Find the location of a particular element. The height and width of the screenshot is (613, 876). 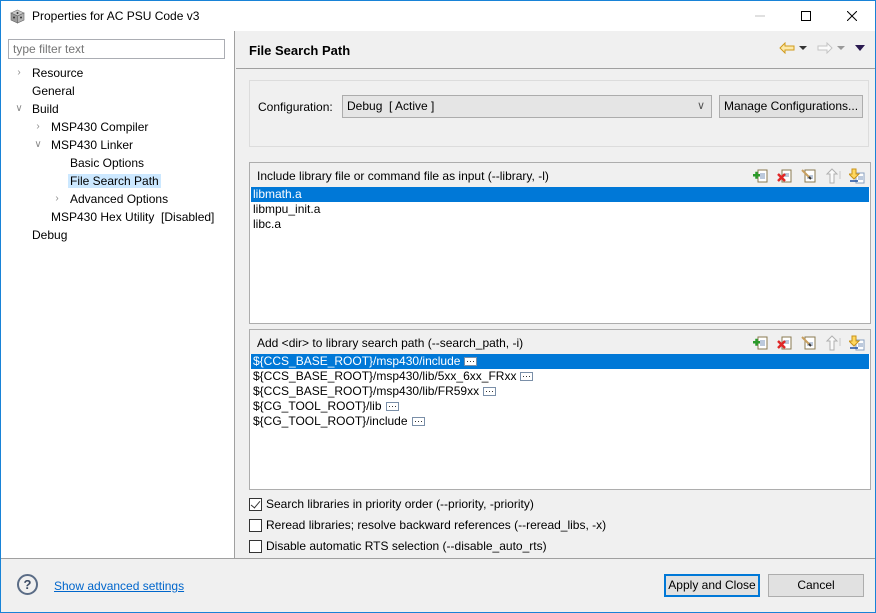

page-header: File Search Path is located at coordinates (555, 50).